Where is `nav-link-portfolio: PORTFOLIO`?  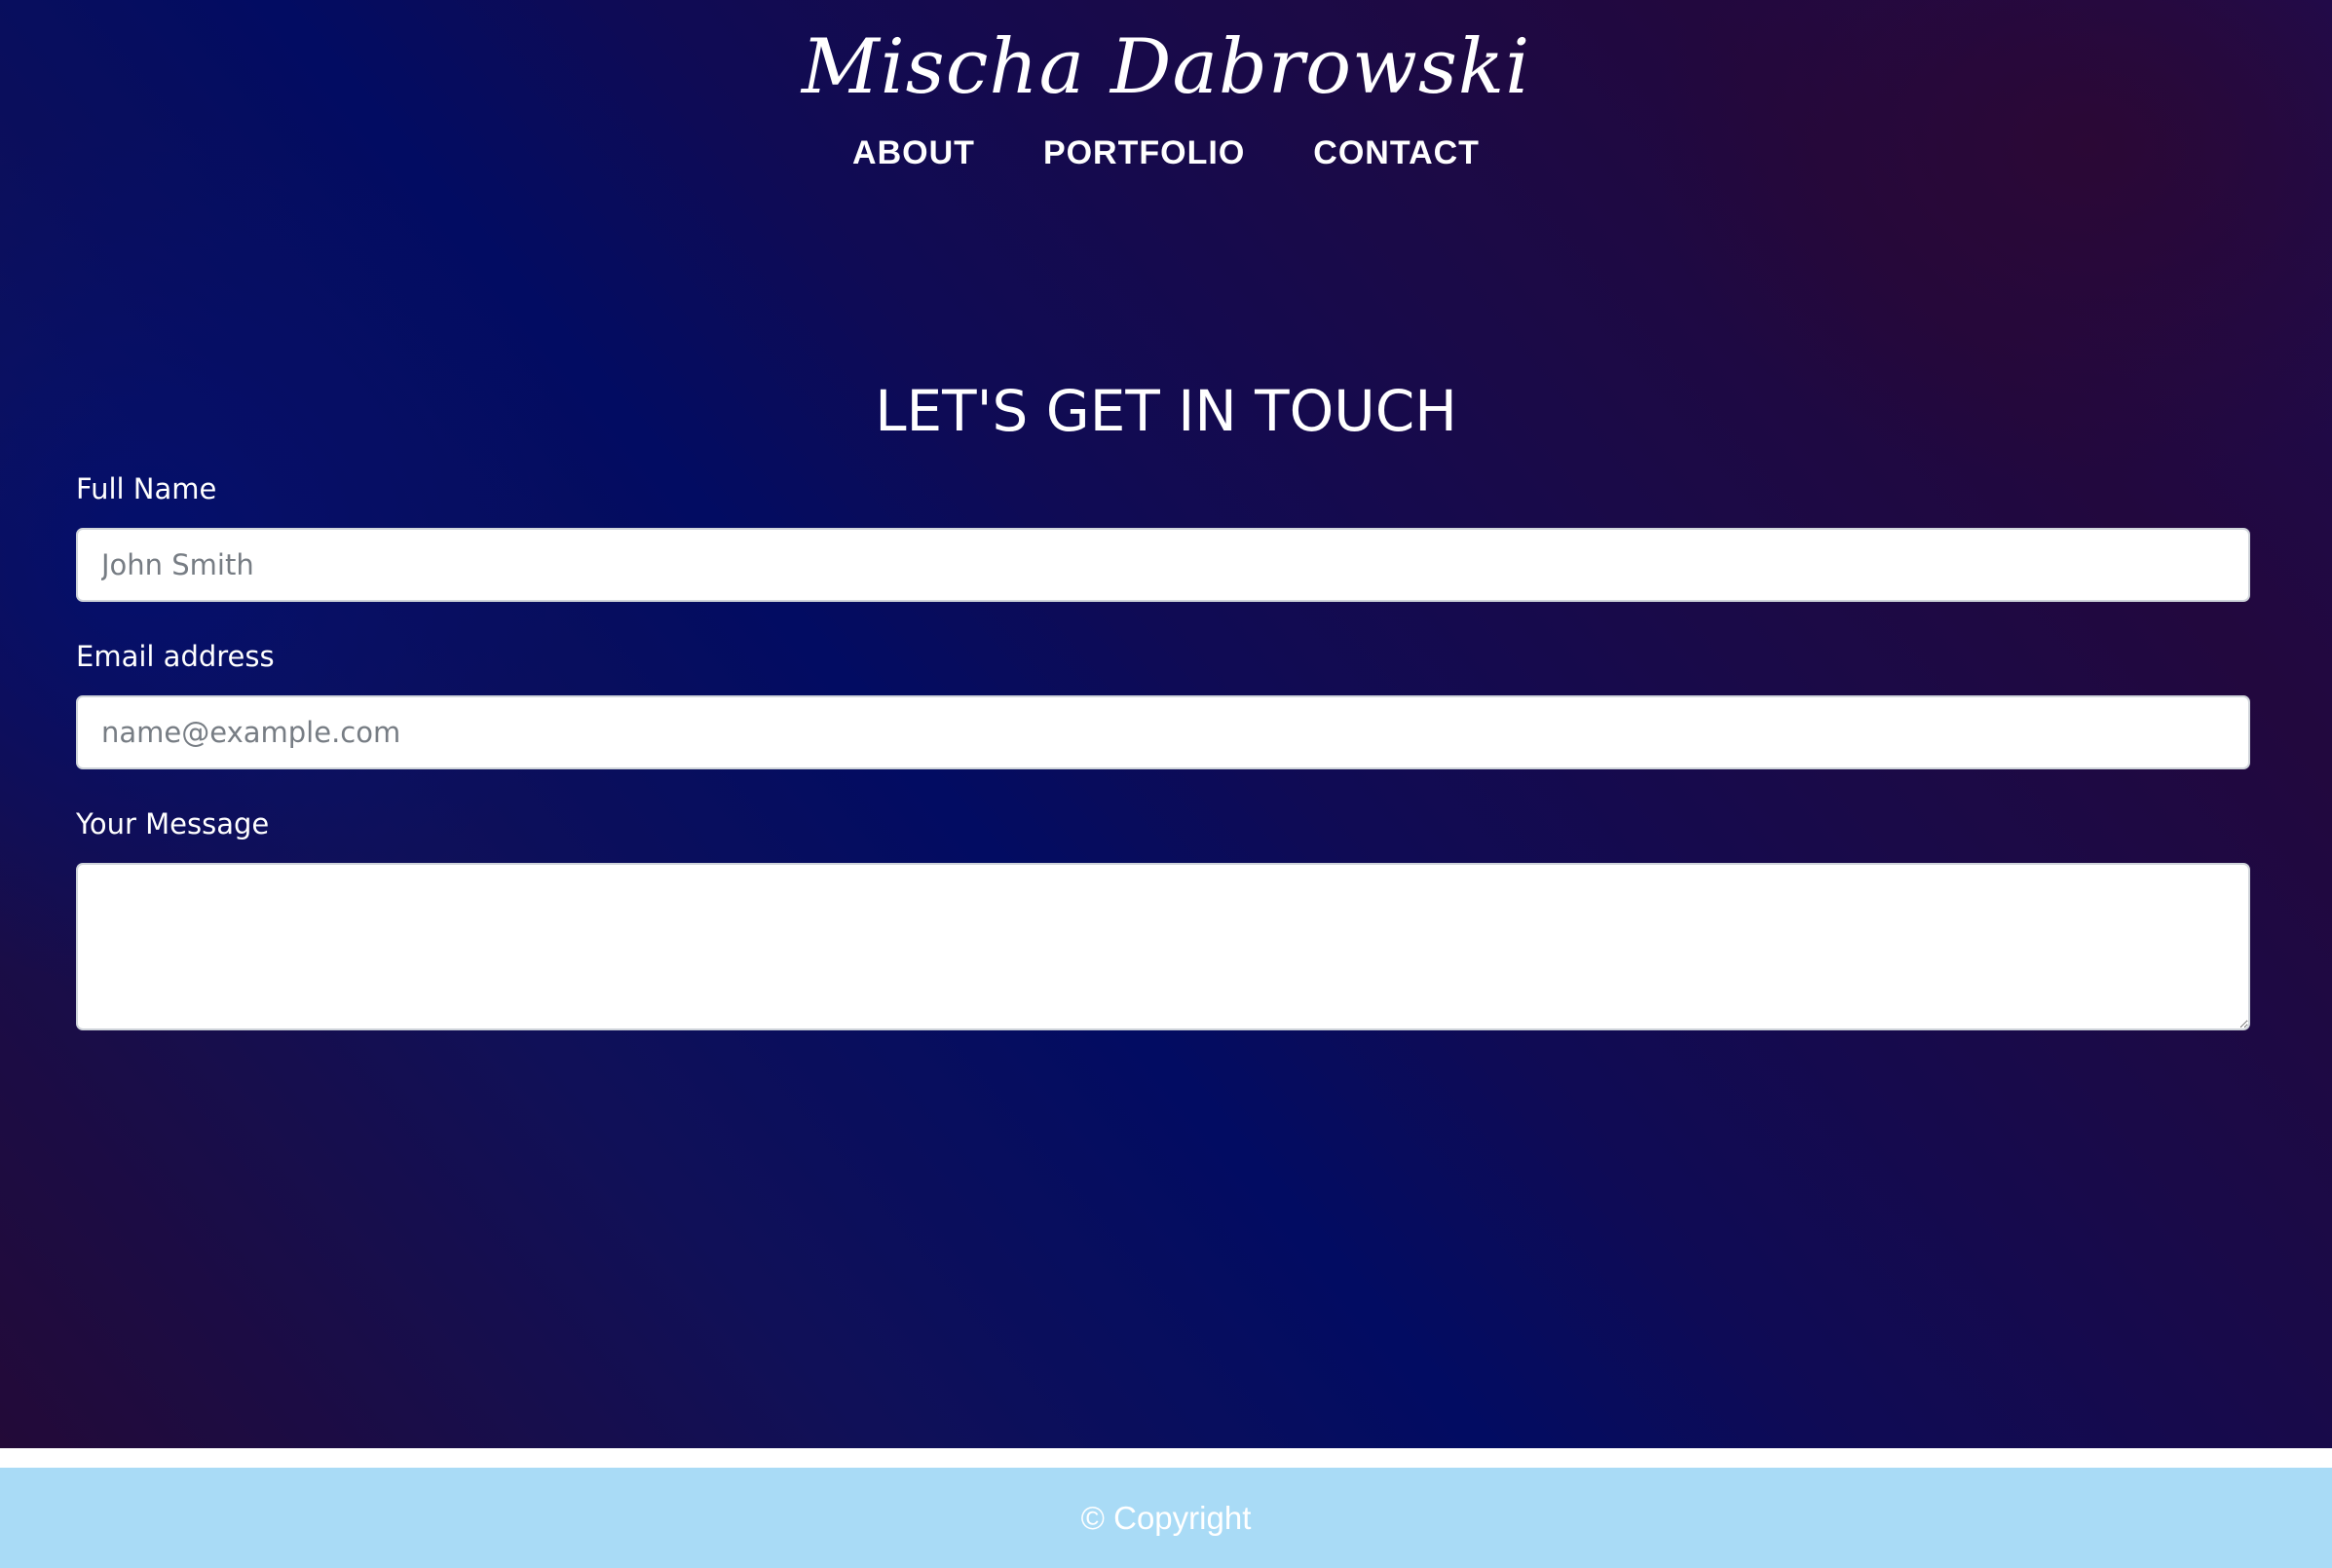 nav-link-portfolio: PORTFOLIO is located at coordinates (1144, 153).